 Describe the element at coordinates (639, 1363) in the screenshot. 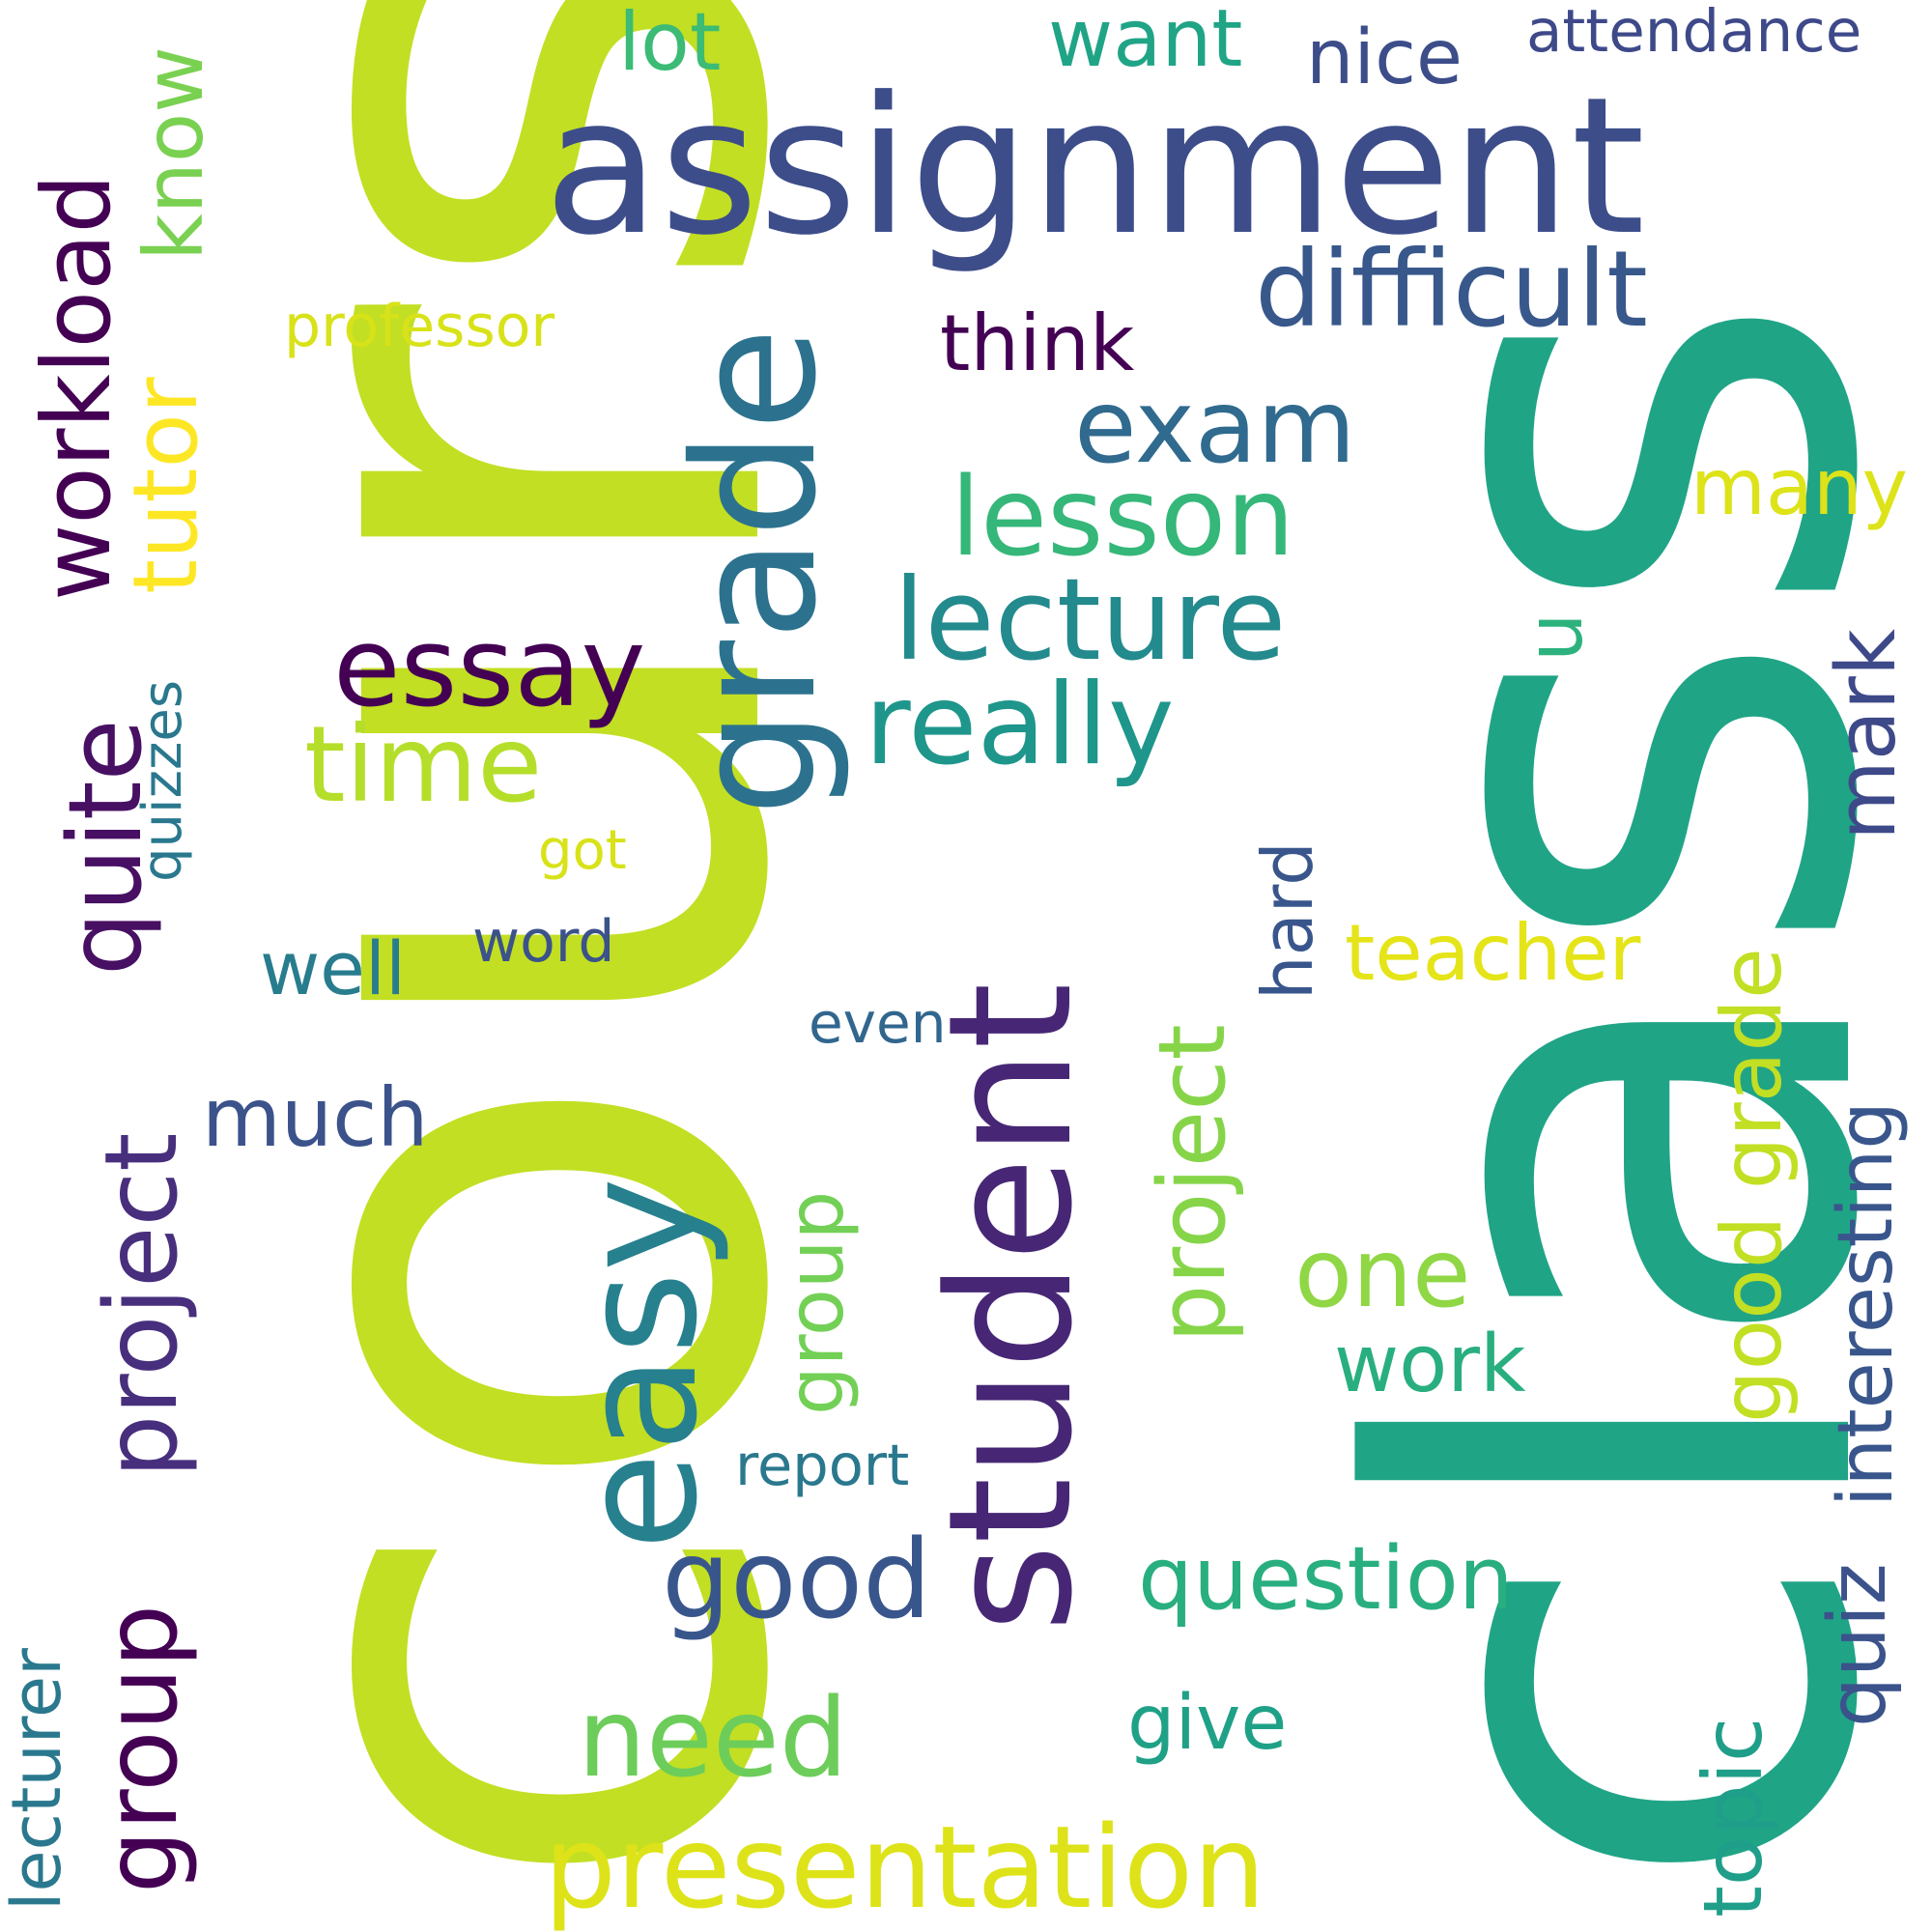

I see `word-easy: easy` at that location.